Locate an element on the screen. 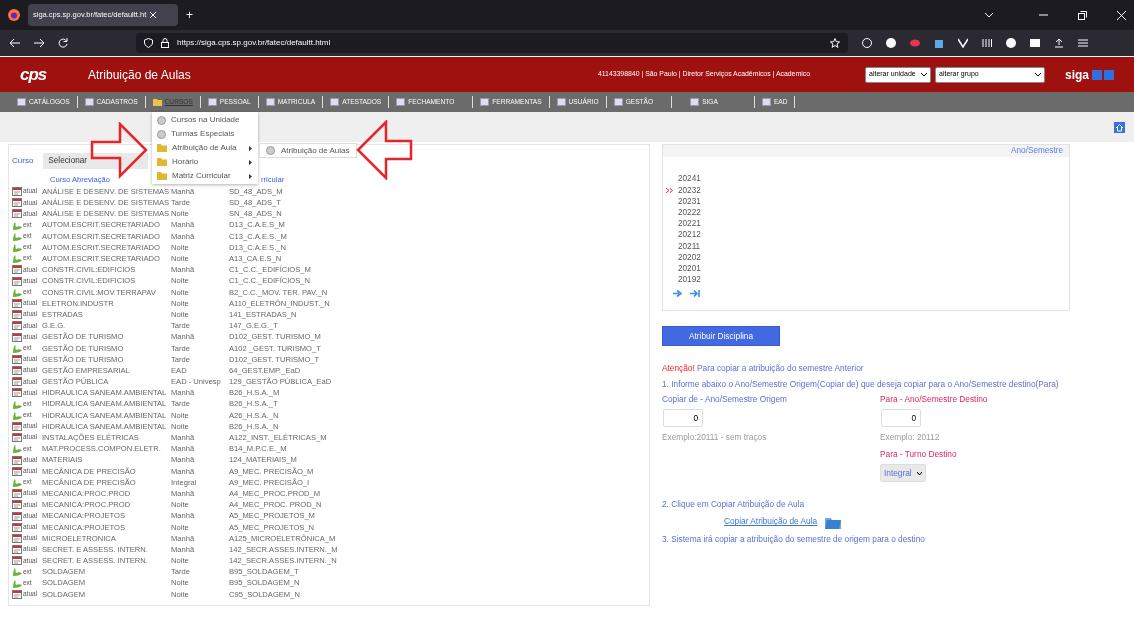  semester-item: 20222 is located at coordinates (689, 213).